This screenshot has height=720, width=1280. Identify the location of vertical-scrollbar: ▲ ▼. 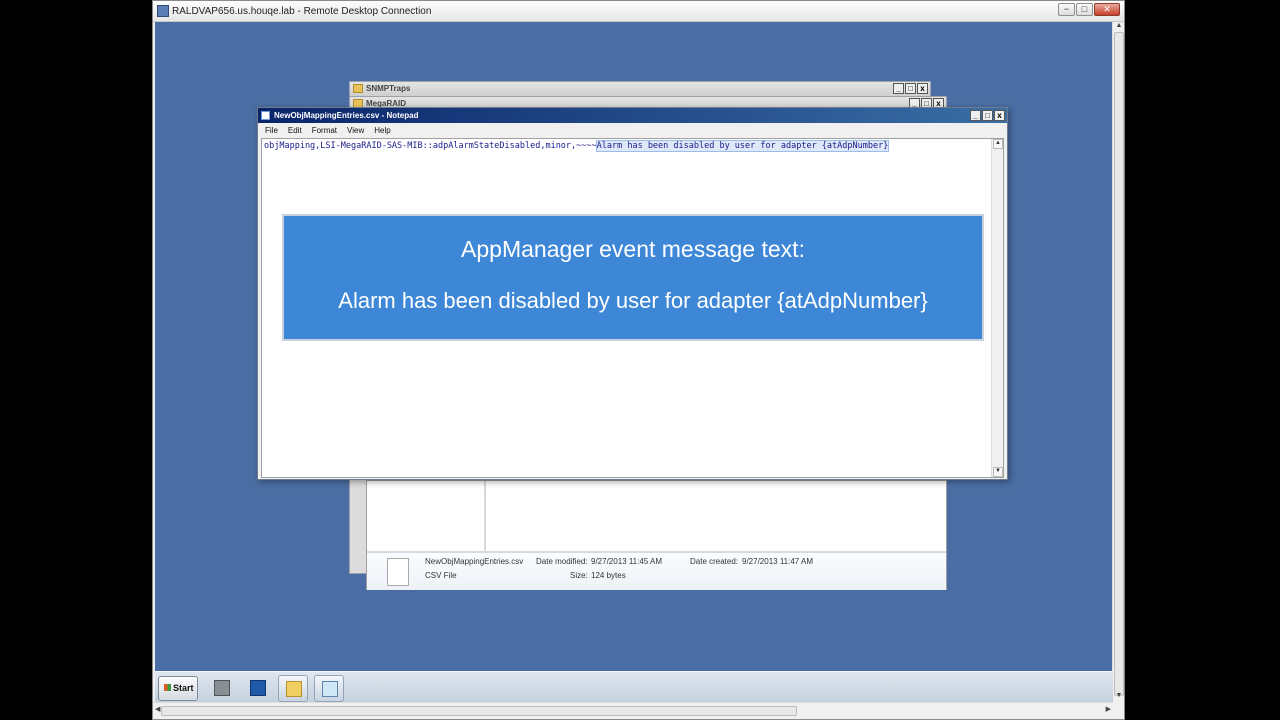
(1118, 363).